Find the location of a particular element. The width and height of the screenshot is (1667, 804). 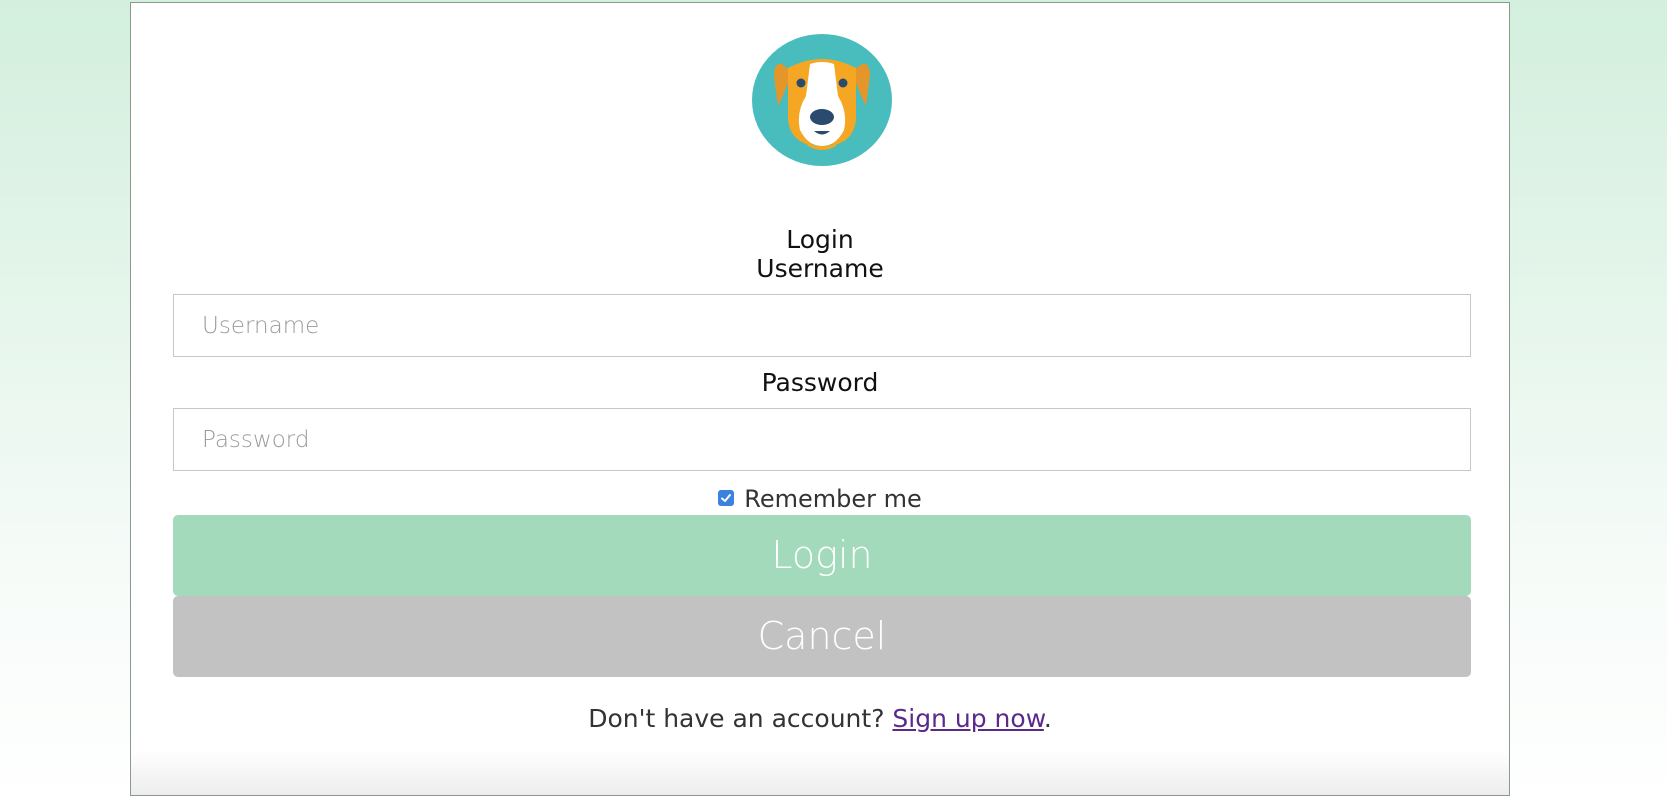

password-input is located at coordinates (822, 439).